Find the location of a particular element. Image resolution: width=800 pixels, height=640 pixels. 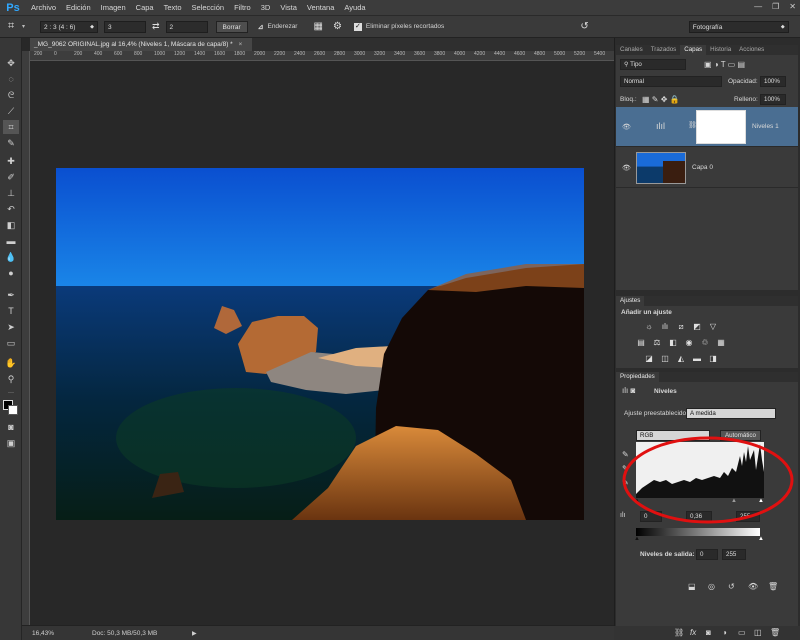

lasso-tool-icon: ᘓ is located at coordinates (11, 95).